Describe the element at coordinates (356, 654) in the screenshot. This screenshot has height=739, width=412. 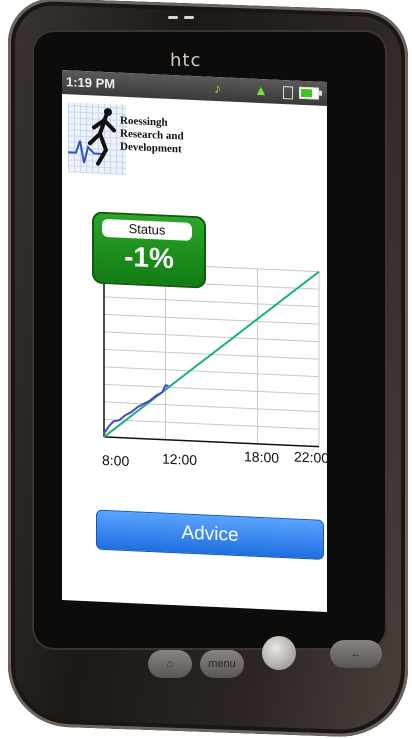
I see `back-button: ←` at that location.